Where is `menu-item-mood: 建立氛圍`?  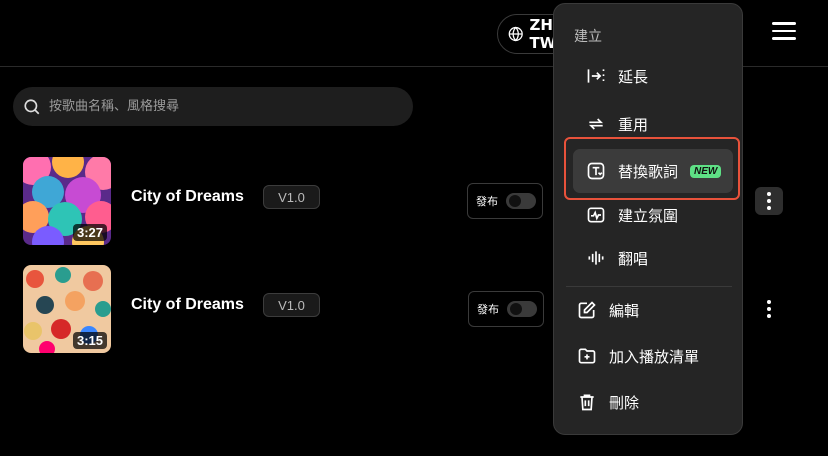
menu-item-mood: 建立氛圍 is located at coordinates (632, 215).